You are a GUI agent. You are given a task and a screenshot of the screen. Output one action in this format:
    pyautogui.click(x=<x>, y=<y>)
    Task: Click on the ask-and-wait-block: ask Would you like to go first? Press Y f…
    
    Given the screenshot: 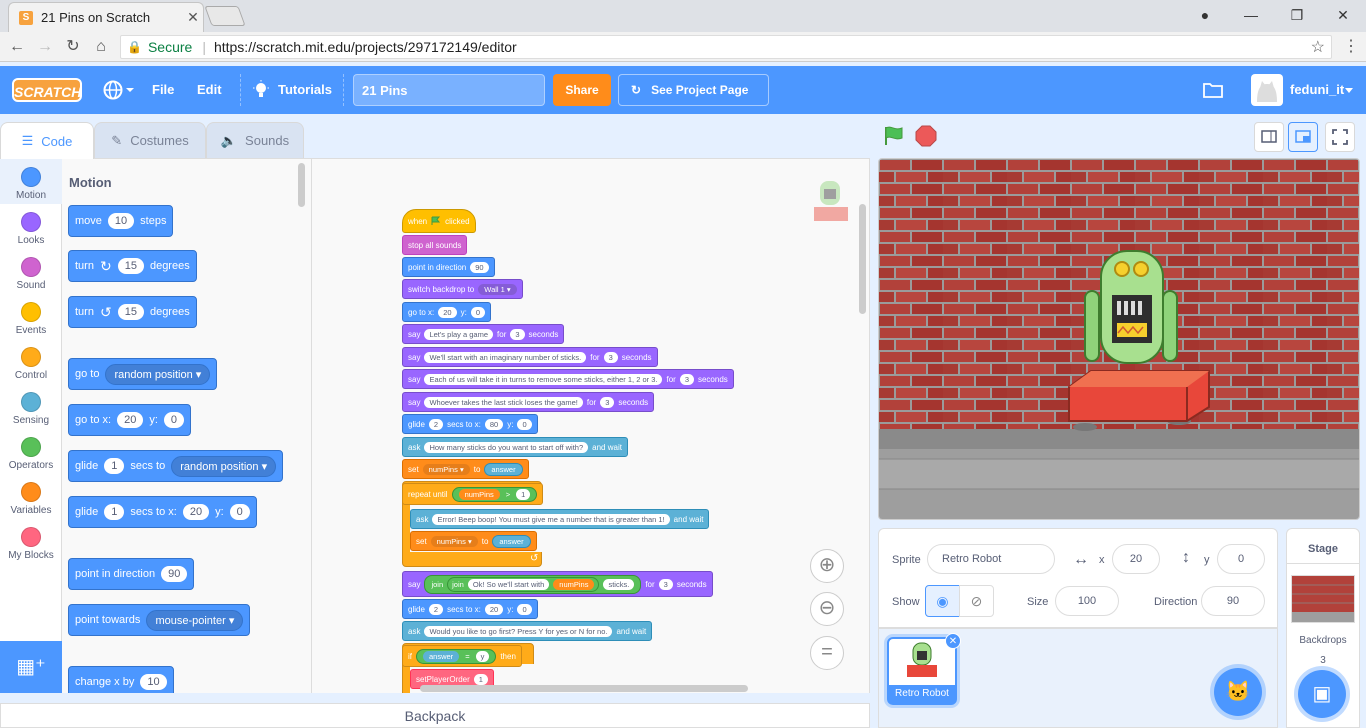 What is the action you would take?
    pyautogui.click(x=527, y=631)
    